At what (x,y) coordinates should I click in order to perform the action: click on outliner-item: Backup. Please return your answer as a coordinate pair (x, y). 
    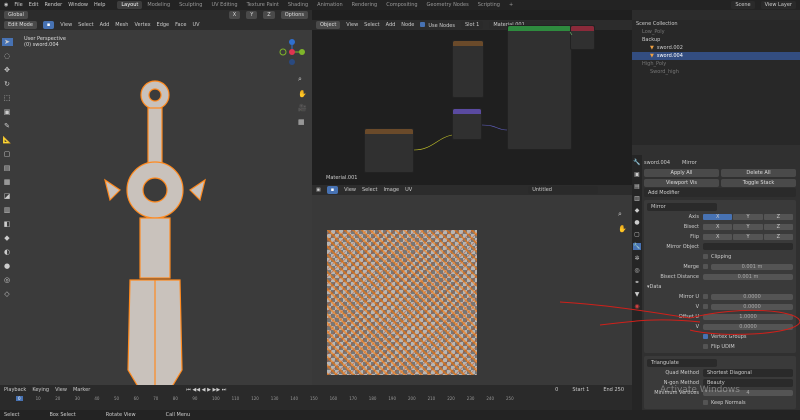
    Looking at the image, I should click on (716, 40).